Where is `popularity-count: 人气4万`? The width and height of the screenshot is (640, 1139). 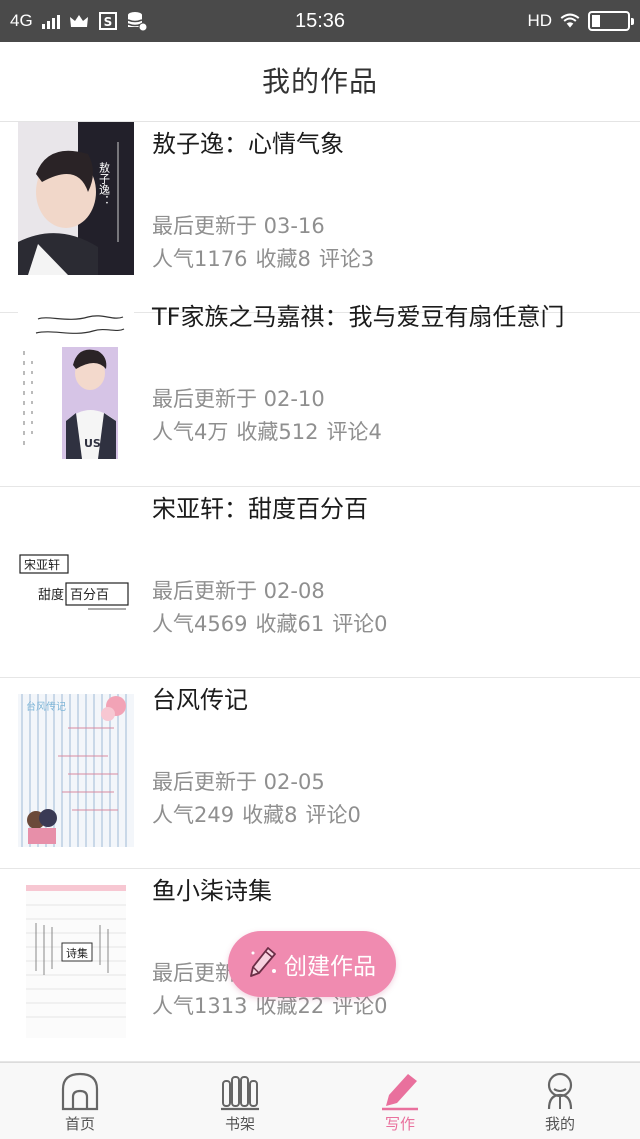
popularity-count: 人气4万 is located at coordinates (190, 432).